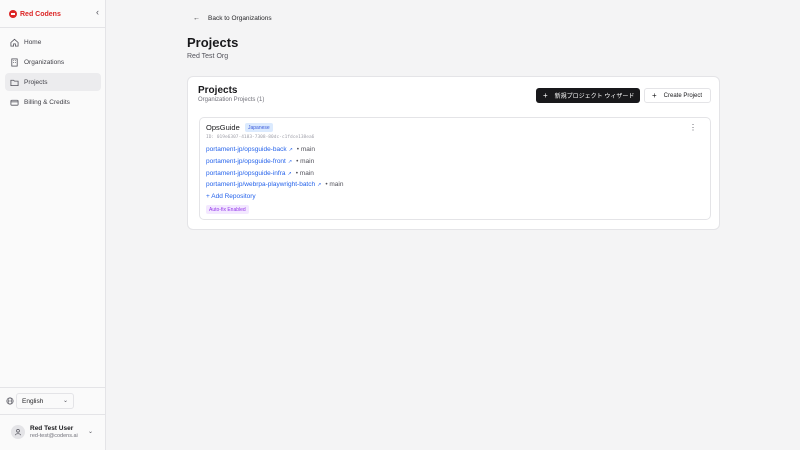 This screenshot has width=800, height=450. I want to click on repo-item: portament-jp/opsguide-back ↗ • main, so click(260, 149).